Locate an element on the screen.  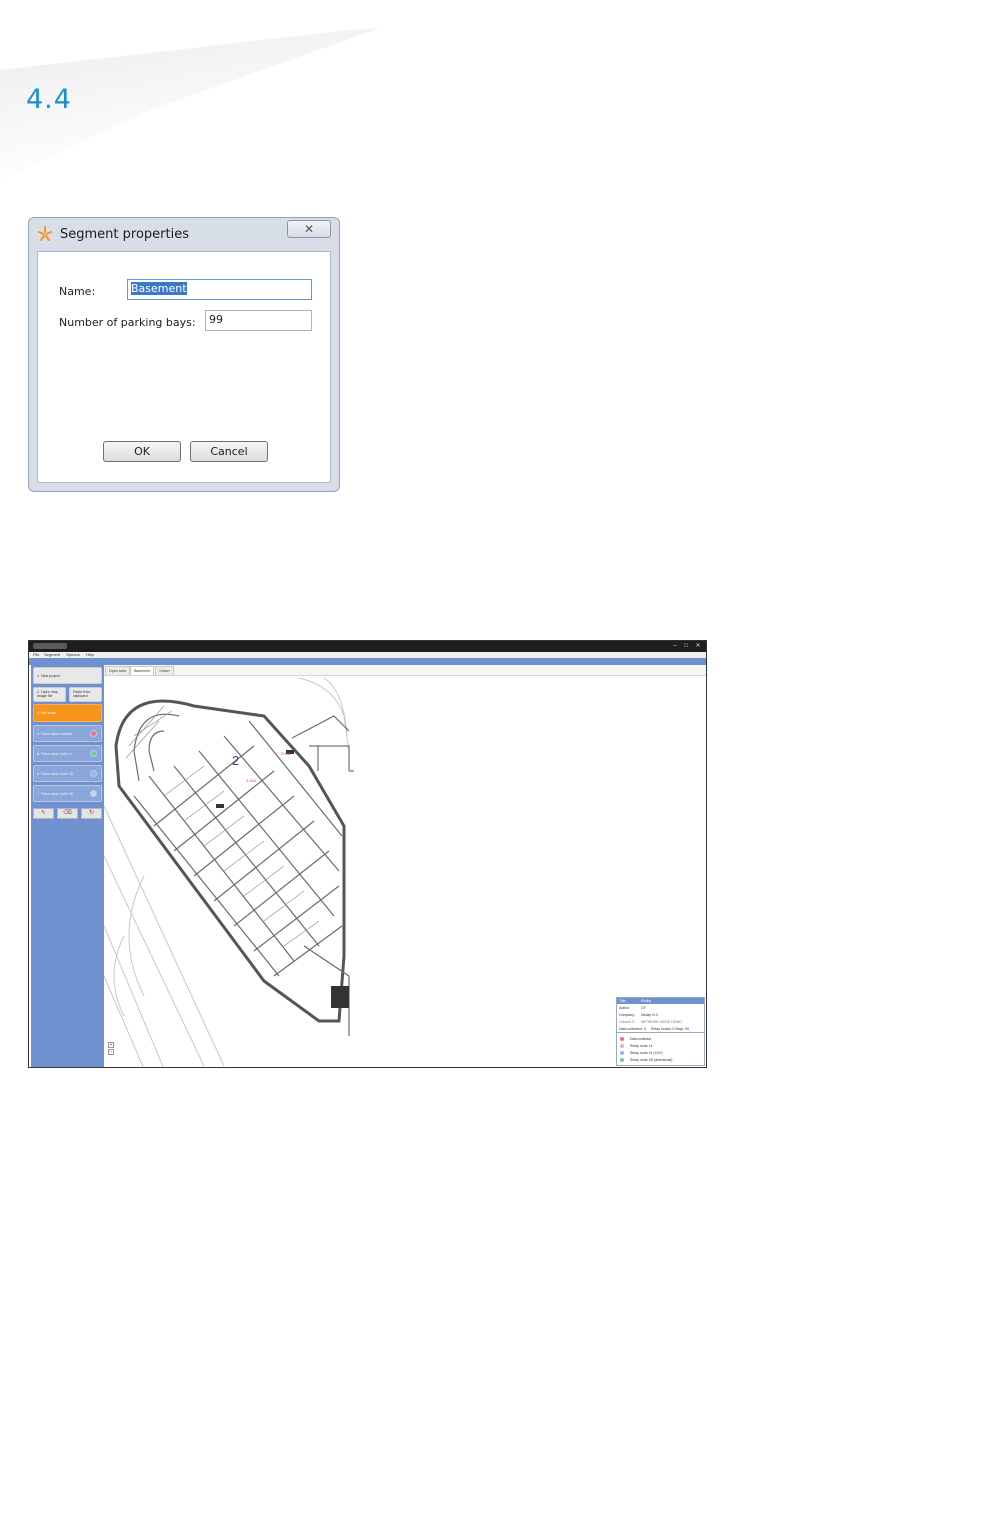
segment-tabs: Open area Basement <New> is located at coordinates (405, 670).